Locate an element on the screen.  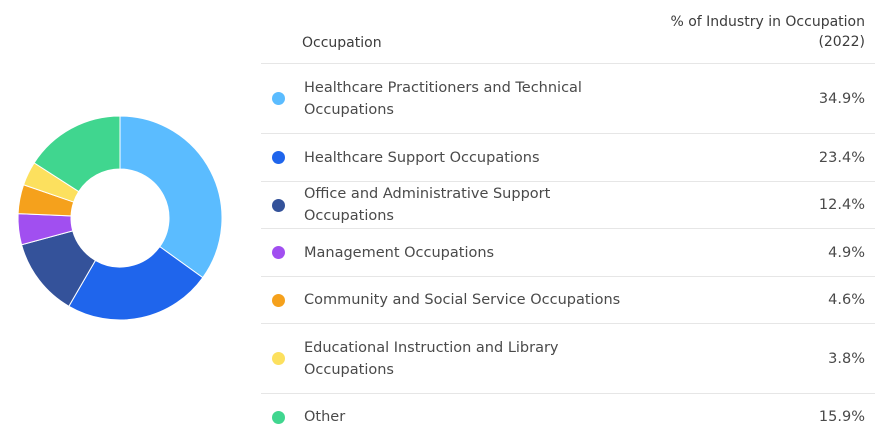
percent-value: 34.9% is located at coordinates (841, 98).